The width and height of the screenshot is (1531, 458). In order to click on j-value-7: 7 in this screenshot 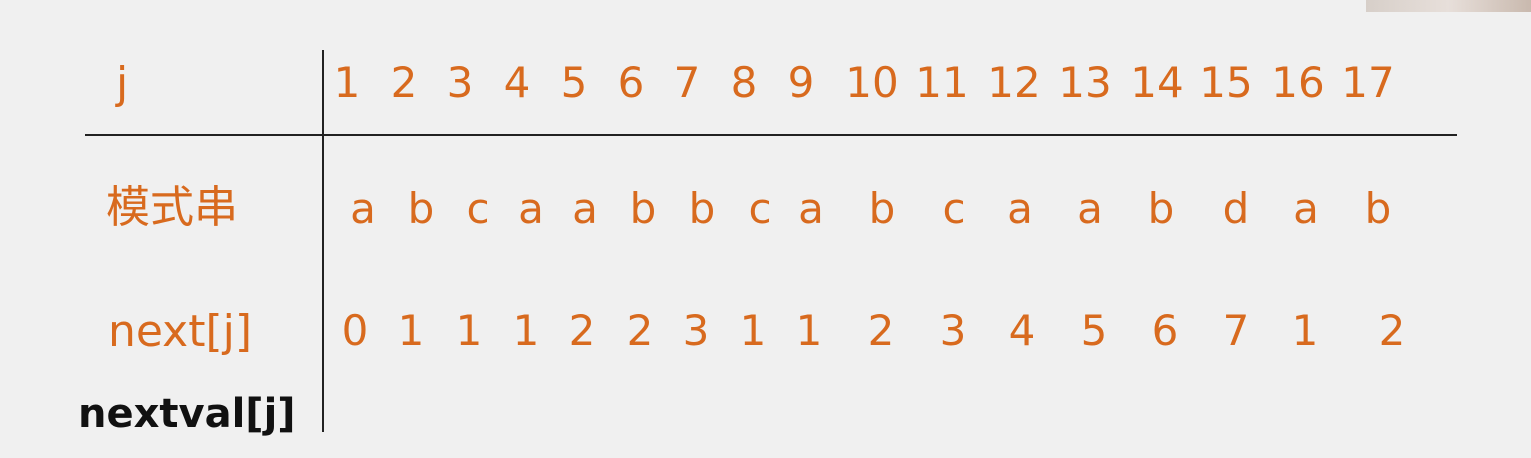, I will do `click(687, 82)`.